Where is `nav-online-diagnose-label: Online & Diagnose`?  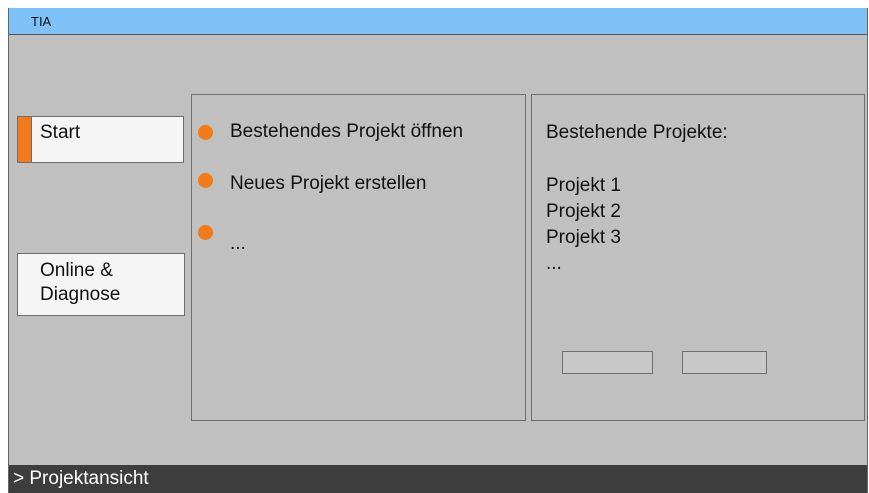 nav-online-diagnose-label: Online & Diagnose is located at coordinates (80, 282).